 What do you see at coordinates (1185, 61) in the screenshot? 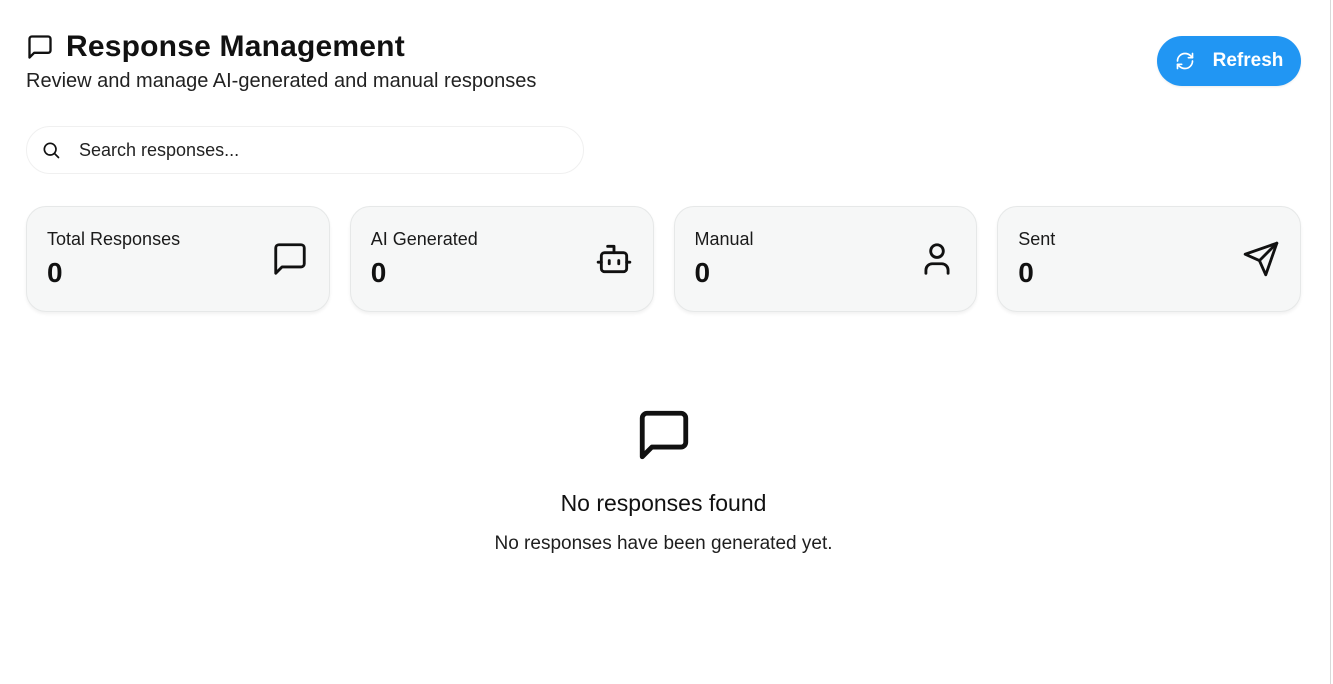
I see `refresh-icon` at bounding box center [1185, 61].